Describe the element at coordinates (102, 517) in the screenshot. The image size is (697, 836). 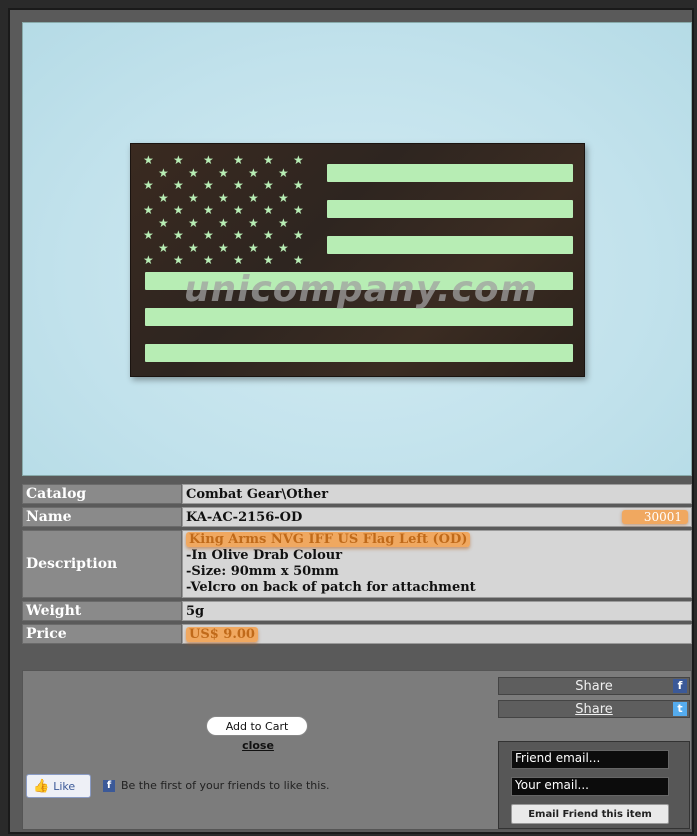
I see `name-label: Name` at that location.